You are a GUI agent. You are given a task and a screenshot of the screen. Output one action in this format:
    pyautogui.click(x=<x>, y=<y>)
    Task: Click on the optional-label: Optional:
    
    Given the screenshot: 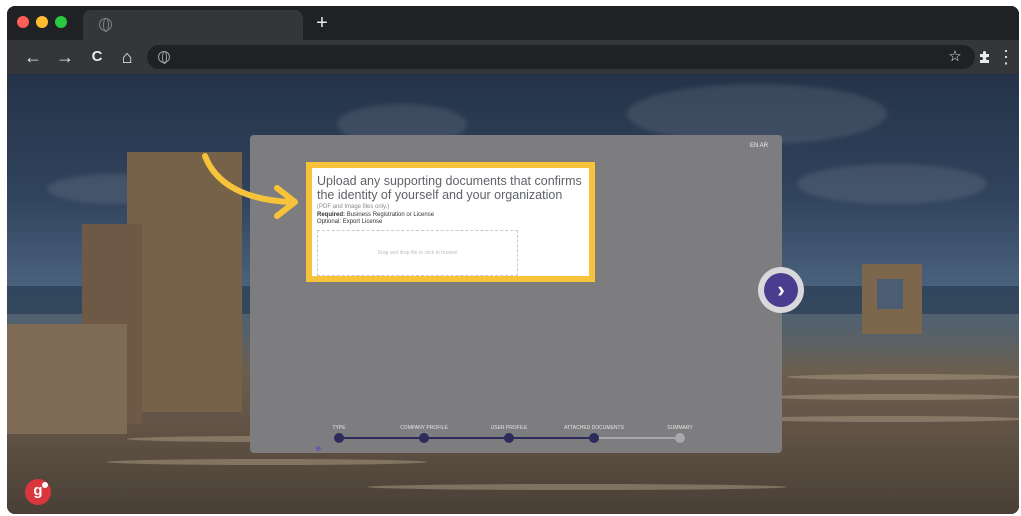 What is the action you would take?
    pyautogui.click(x=329, y=222)
    